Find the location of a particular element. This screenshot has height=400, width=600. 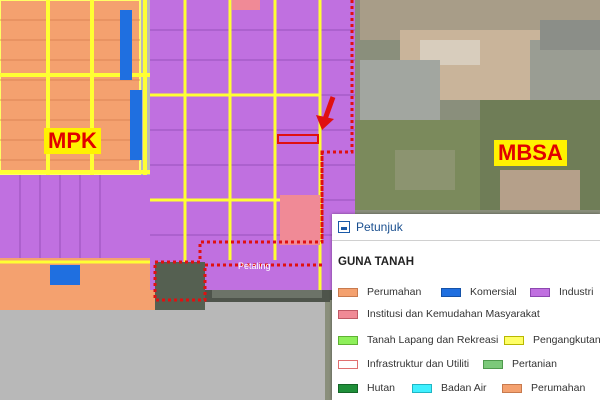

legend-item-pertanian: Pertanian is located at coordinates (520, 364).